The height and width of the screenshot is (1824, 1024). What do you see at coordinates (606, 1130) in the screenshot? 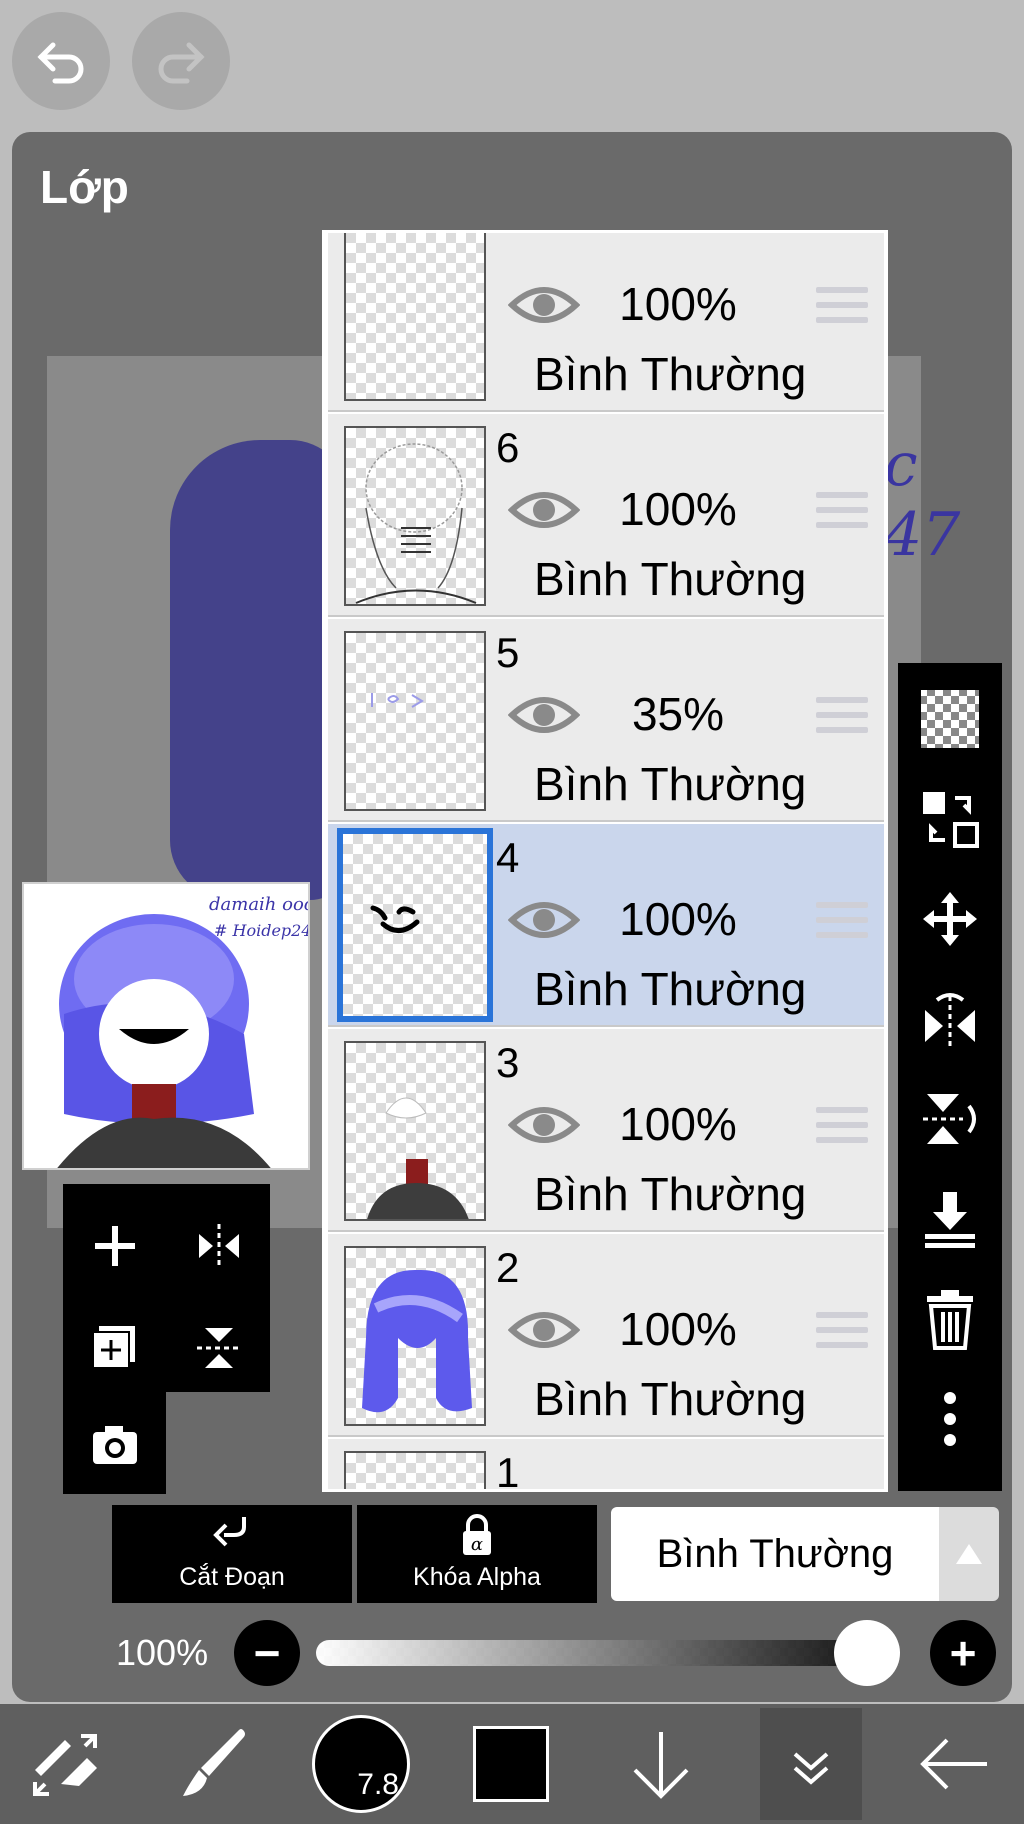
I see `layer-row: 3 100% Bình Thường` at bounding box center [606, 1130].